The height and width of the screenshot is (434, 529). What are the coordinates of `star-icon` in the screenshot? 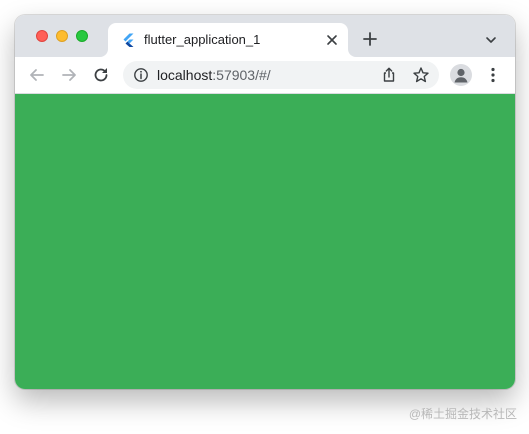 It's located at (421, 75).